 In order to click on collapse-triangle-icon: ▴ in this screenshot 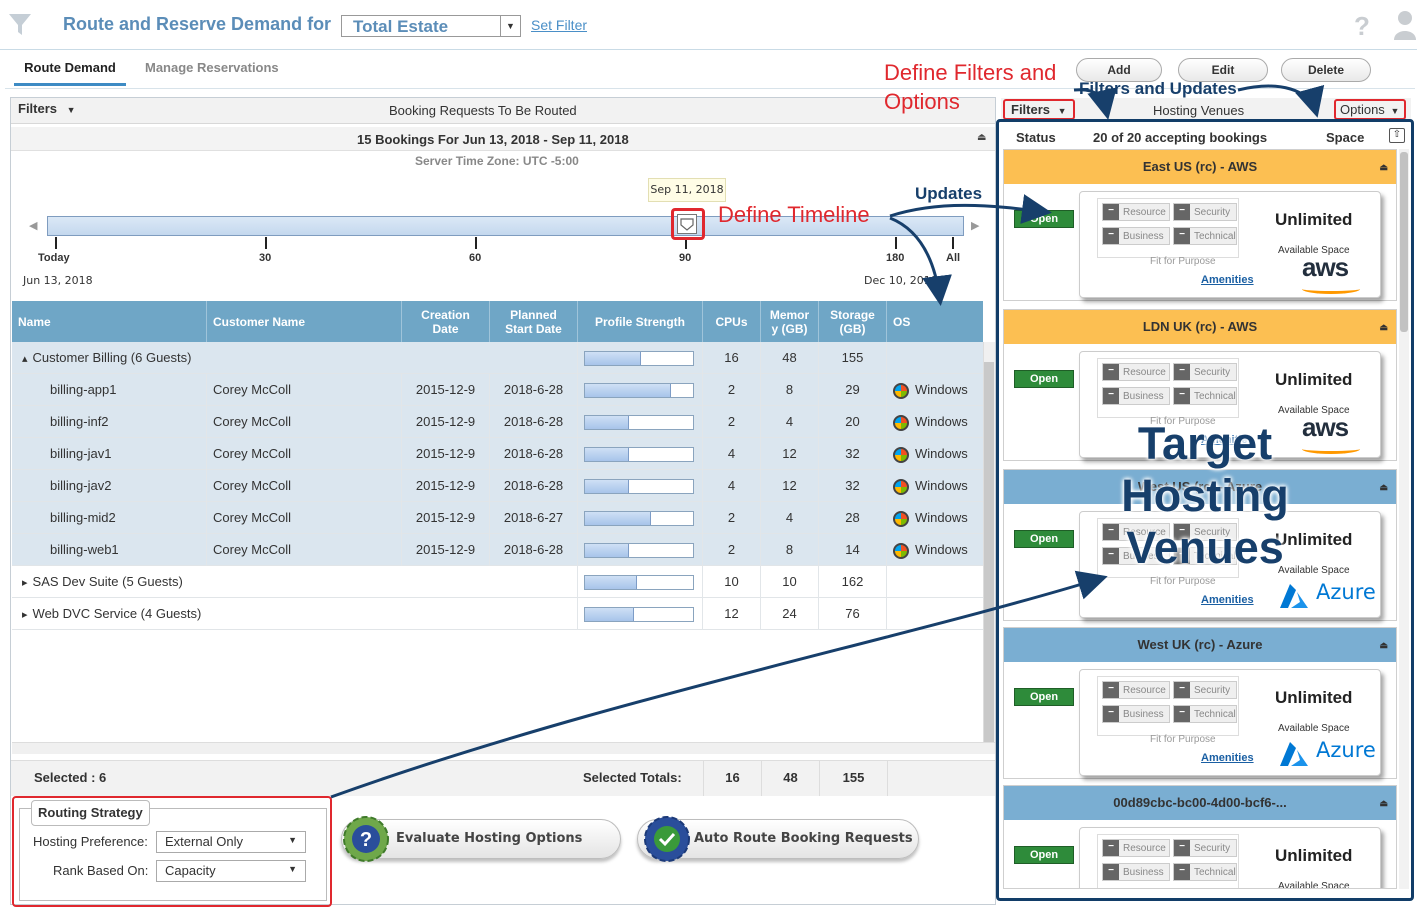, I will do `click(25, 359)`.